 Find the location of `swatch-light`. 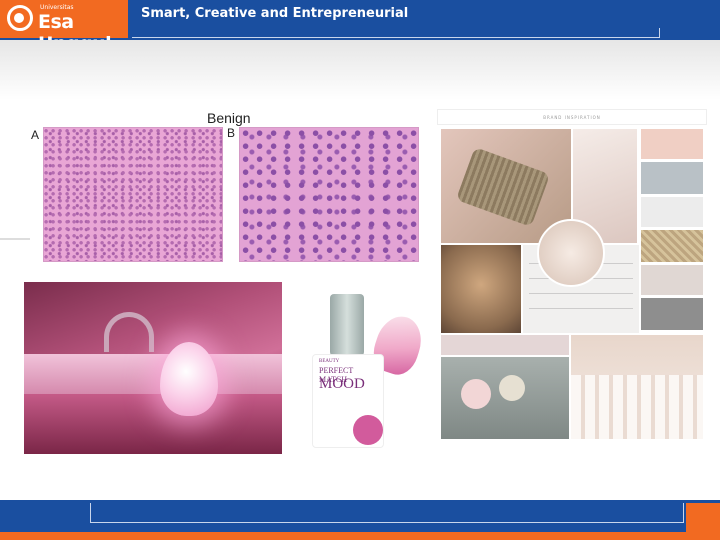

swatch-light is located at coordinates (672, 212).